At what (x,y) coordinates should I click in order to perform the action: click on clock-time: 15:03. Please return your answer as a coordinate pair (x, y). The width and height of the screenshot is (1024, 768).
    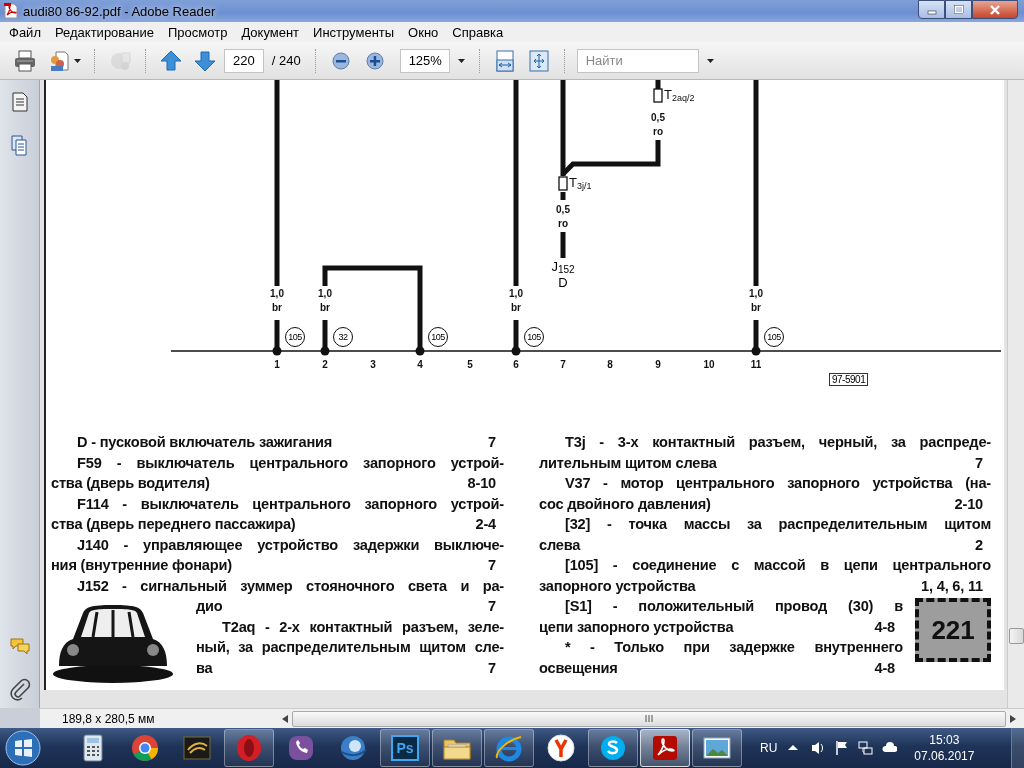
    Looking at the image, I should click on (944, 740).